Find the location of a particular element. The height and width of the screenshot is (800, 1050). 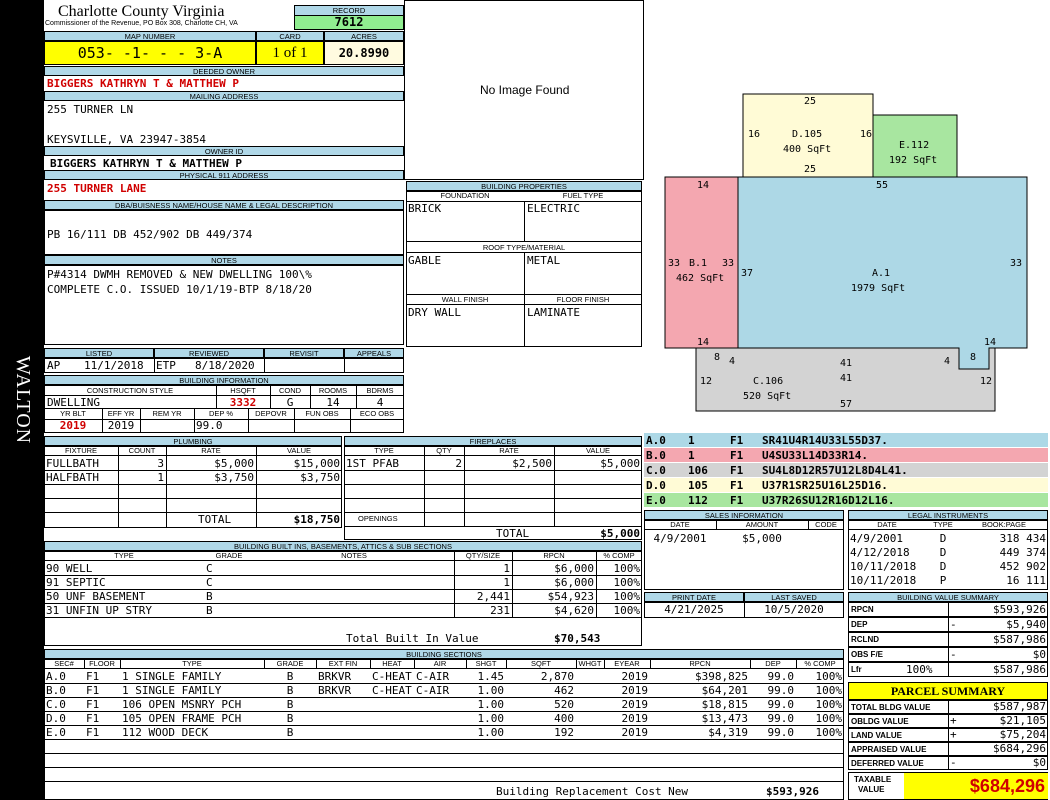

table-cell: $18,815 is located at coordinates (724, 704).